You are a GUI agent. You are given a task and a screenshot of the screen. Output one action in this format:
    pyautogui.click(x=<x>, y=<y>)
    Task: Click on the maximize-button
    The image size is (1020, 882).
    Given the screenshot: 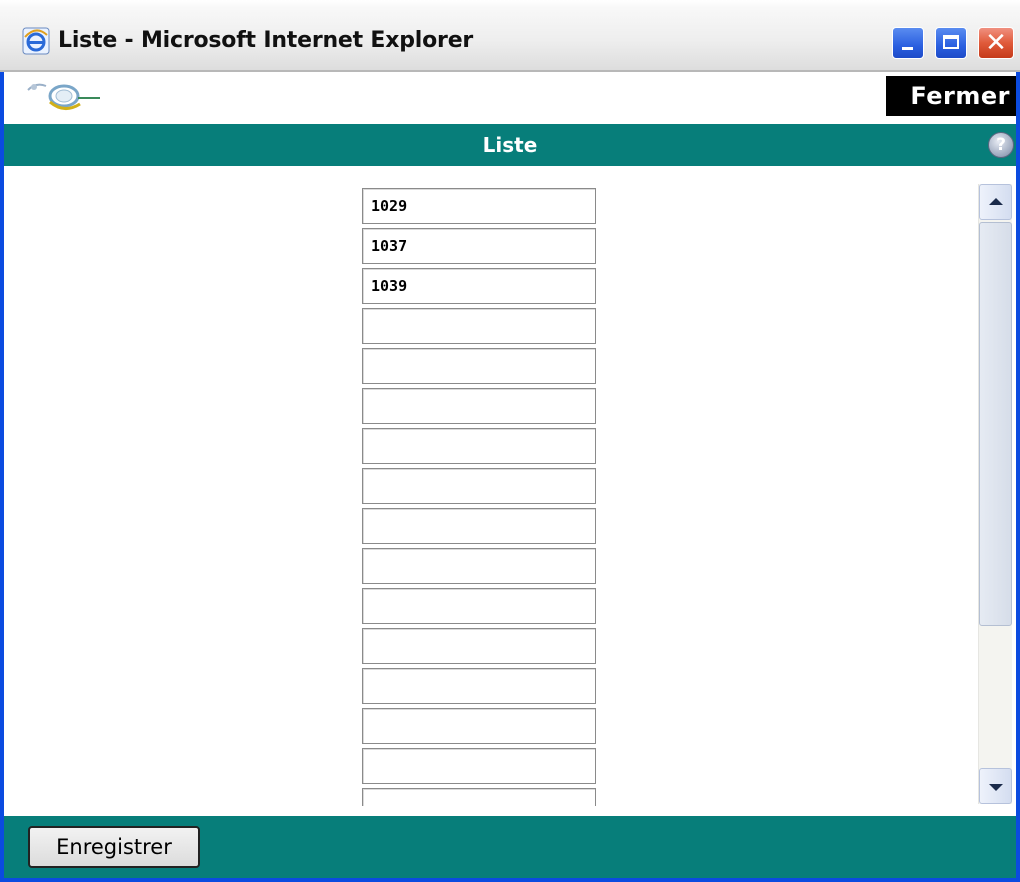 What is the action you would take?
    pyautogui.click(x=951, y=43)
    